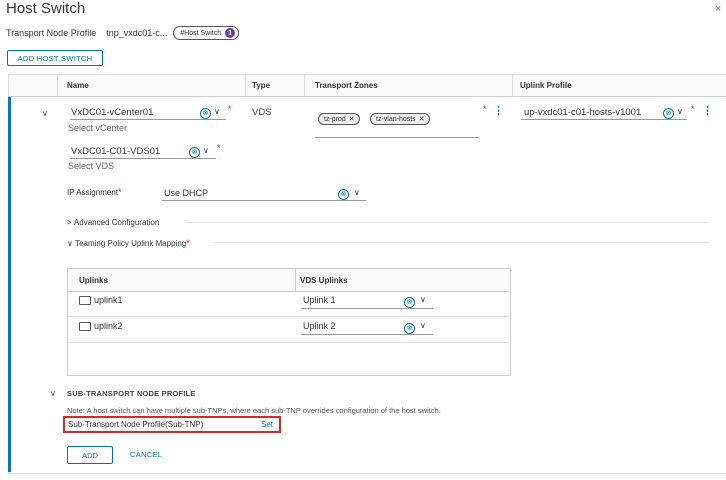  What do you see at coordinates (343, 194) in the screenshot?
I see `clear-ip-assignment-icon: ⊗` at bounding box center [343, 194].